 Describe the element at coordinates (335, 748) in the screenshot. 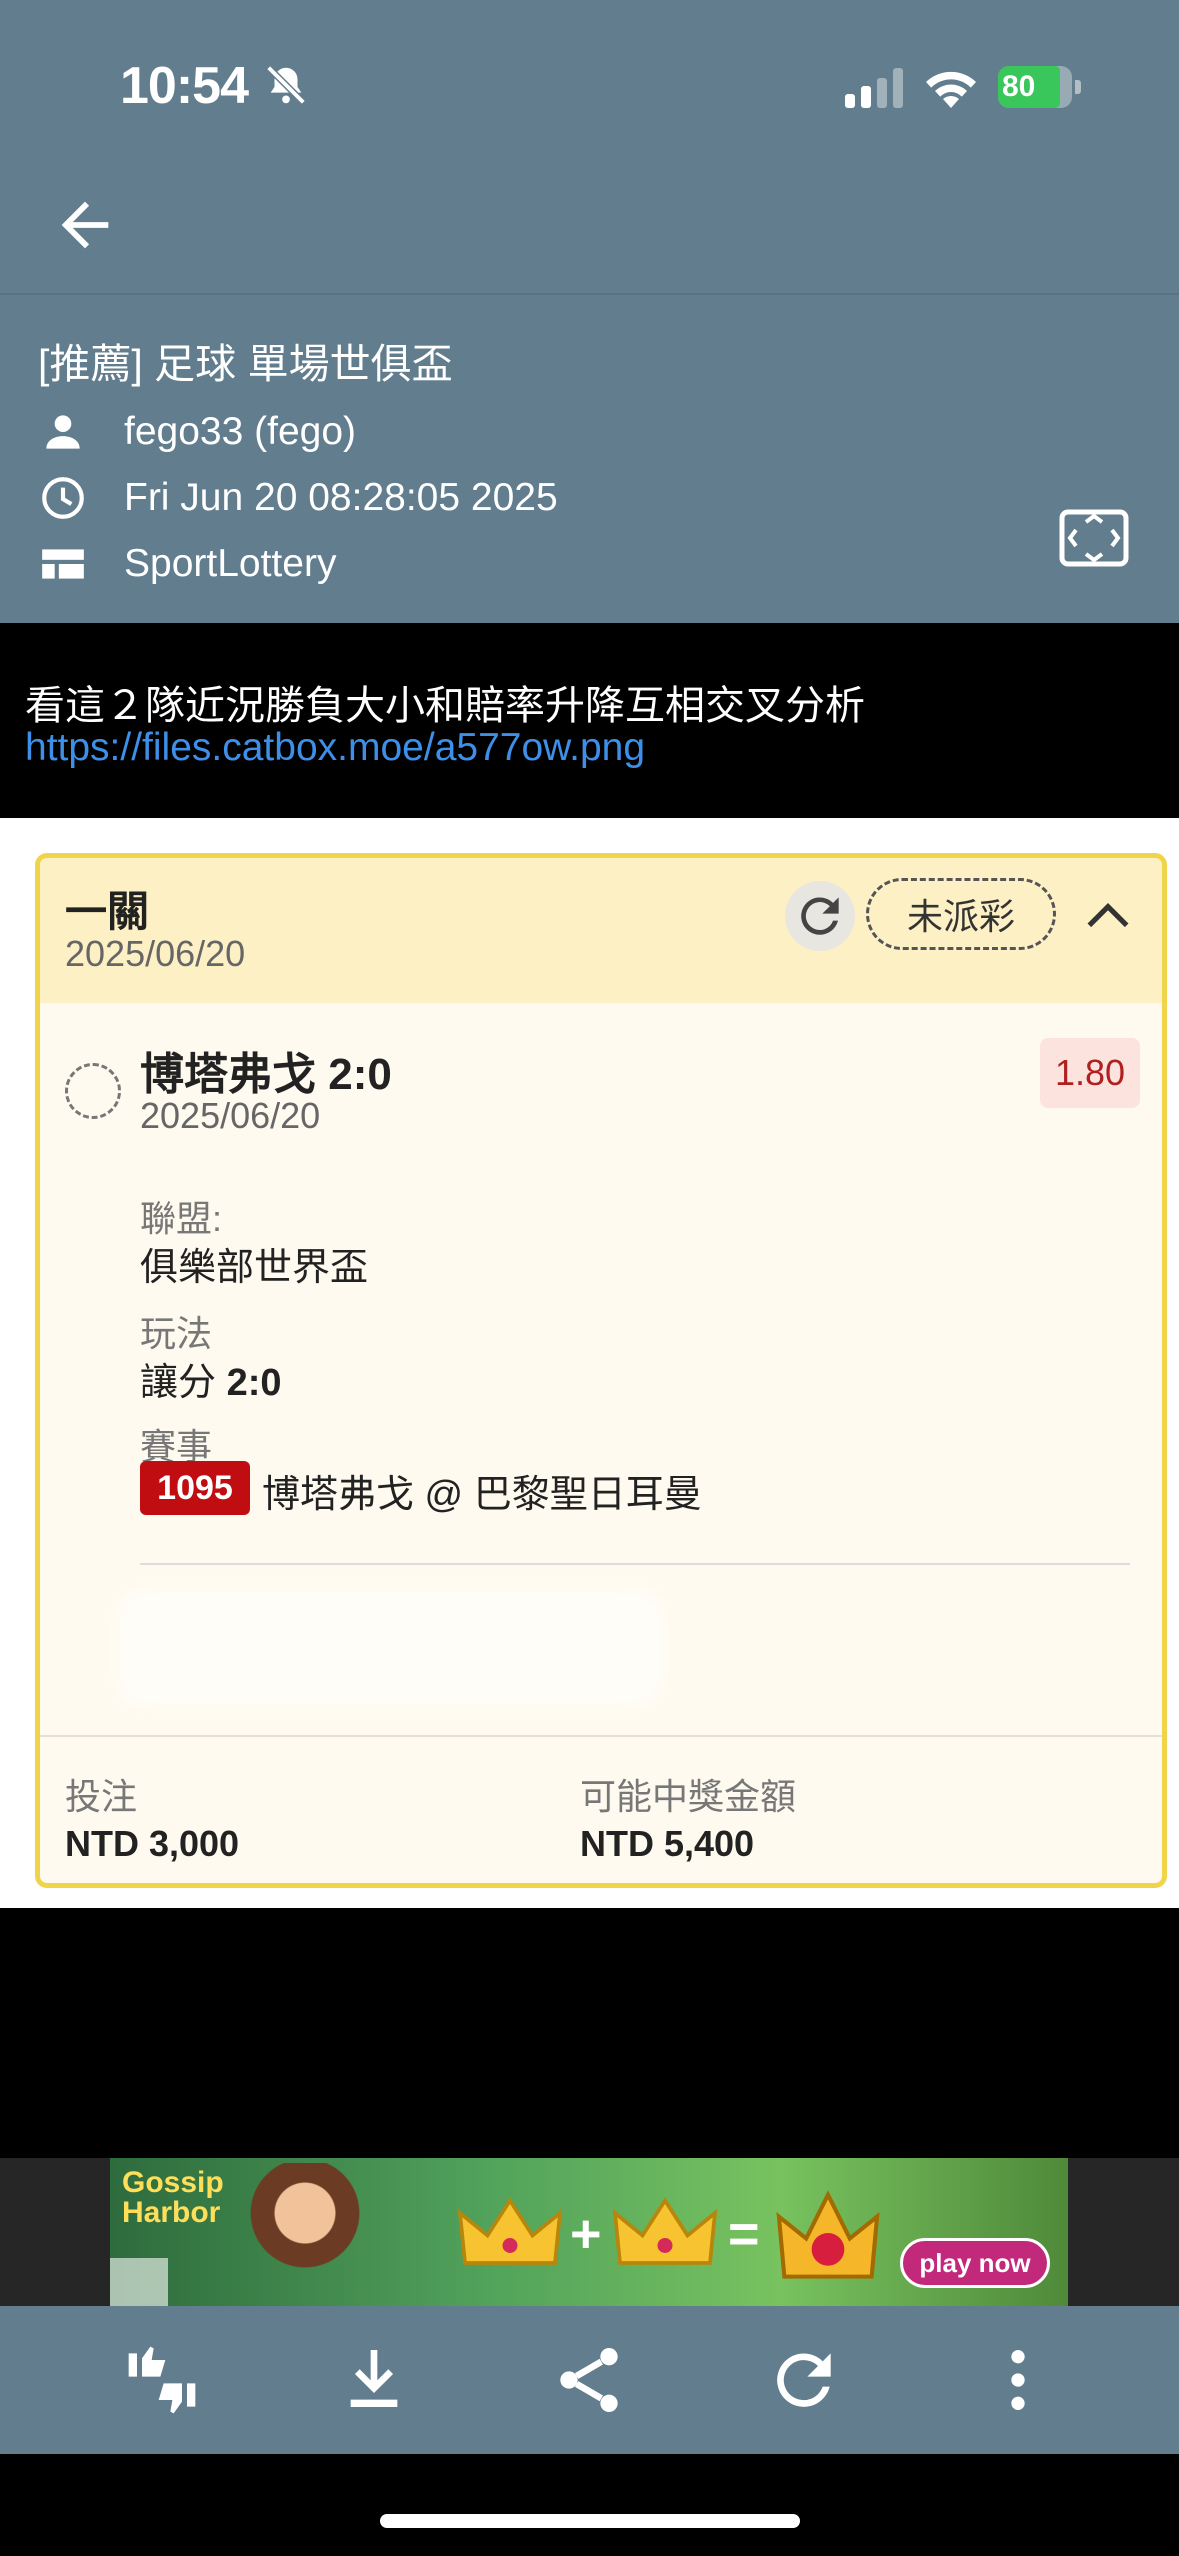

I see `image-link: https://files.catbox.moe/a577ow.png` at that location.